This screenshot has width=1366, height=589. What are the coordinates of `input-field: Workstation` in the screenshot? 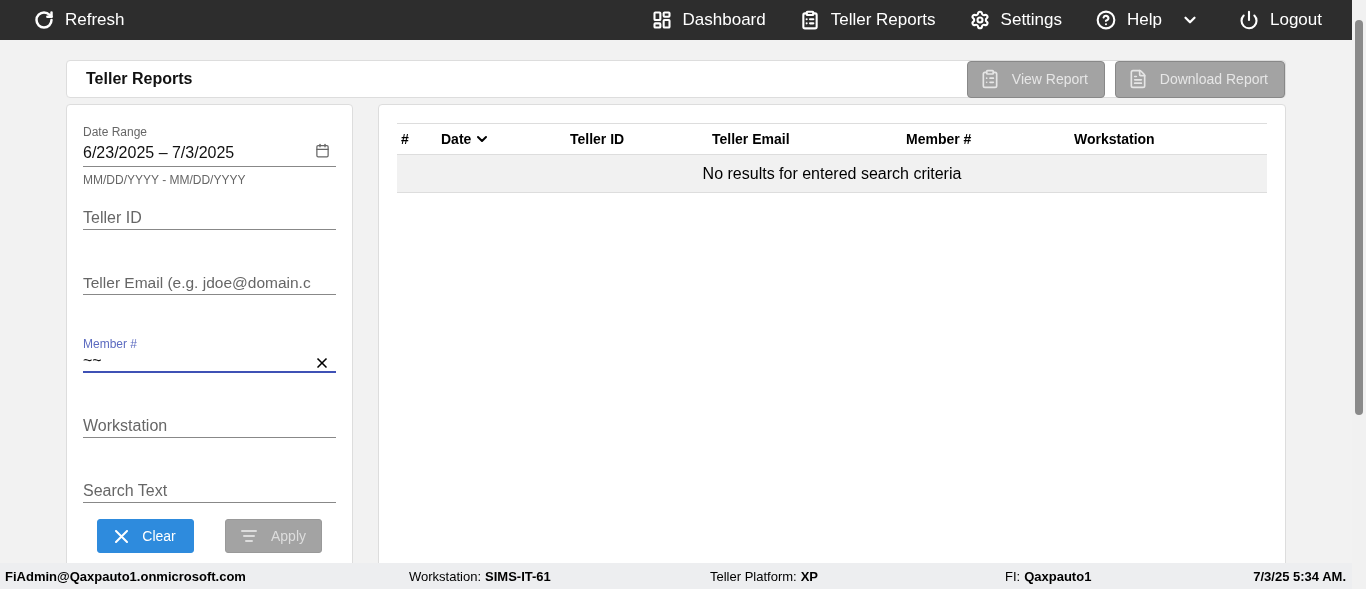 It's located at (209, 426).